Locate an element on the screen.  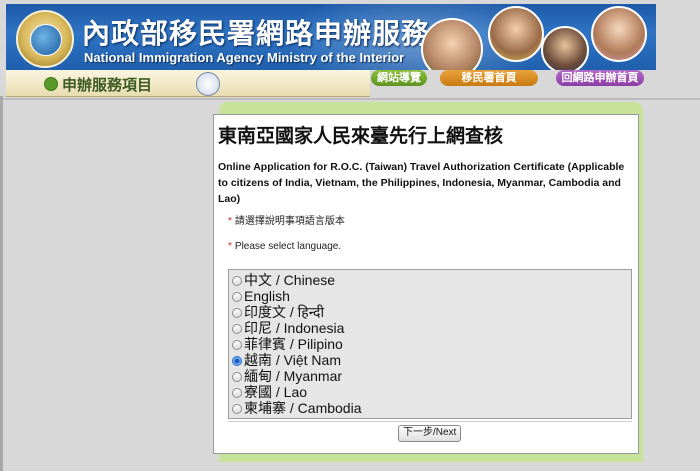
language-note-zh-text: 請選擇說明事項語言版本 is located at coordinates (289, 221).